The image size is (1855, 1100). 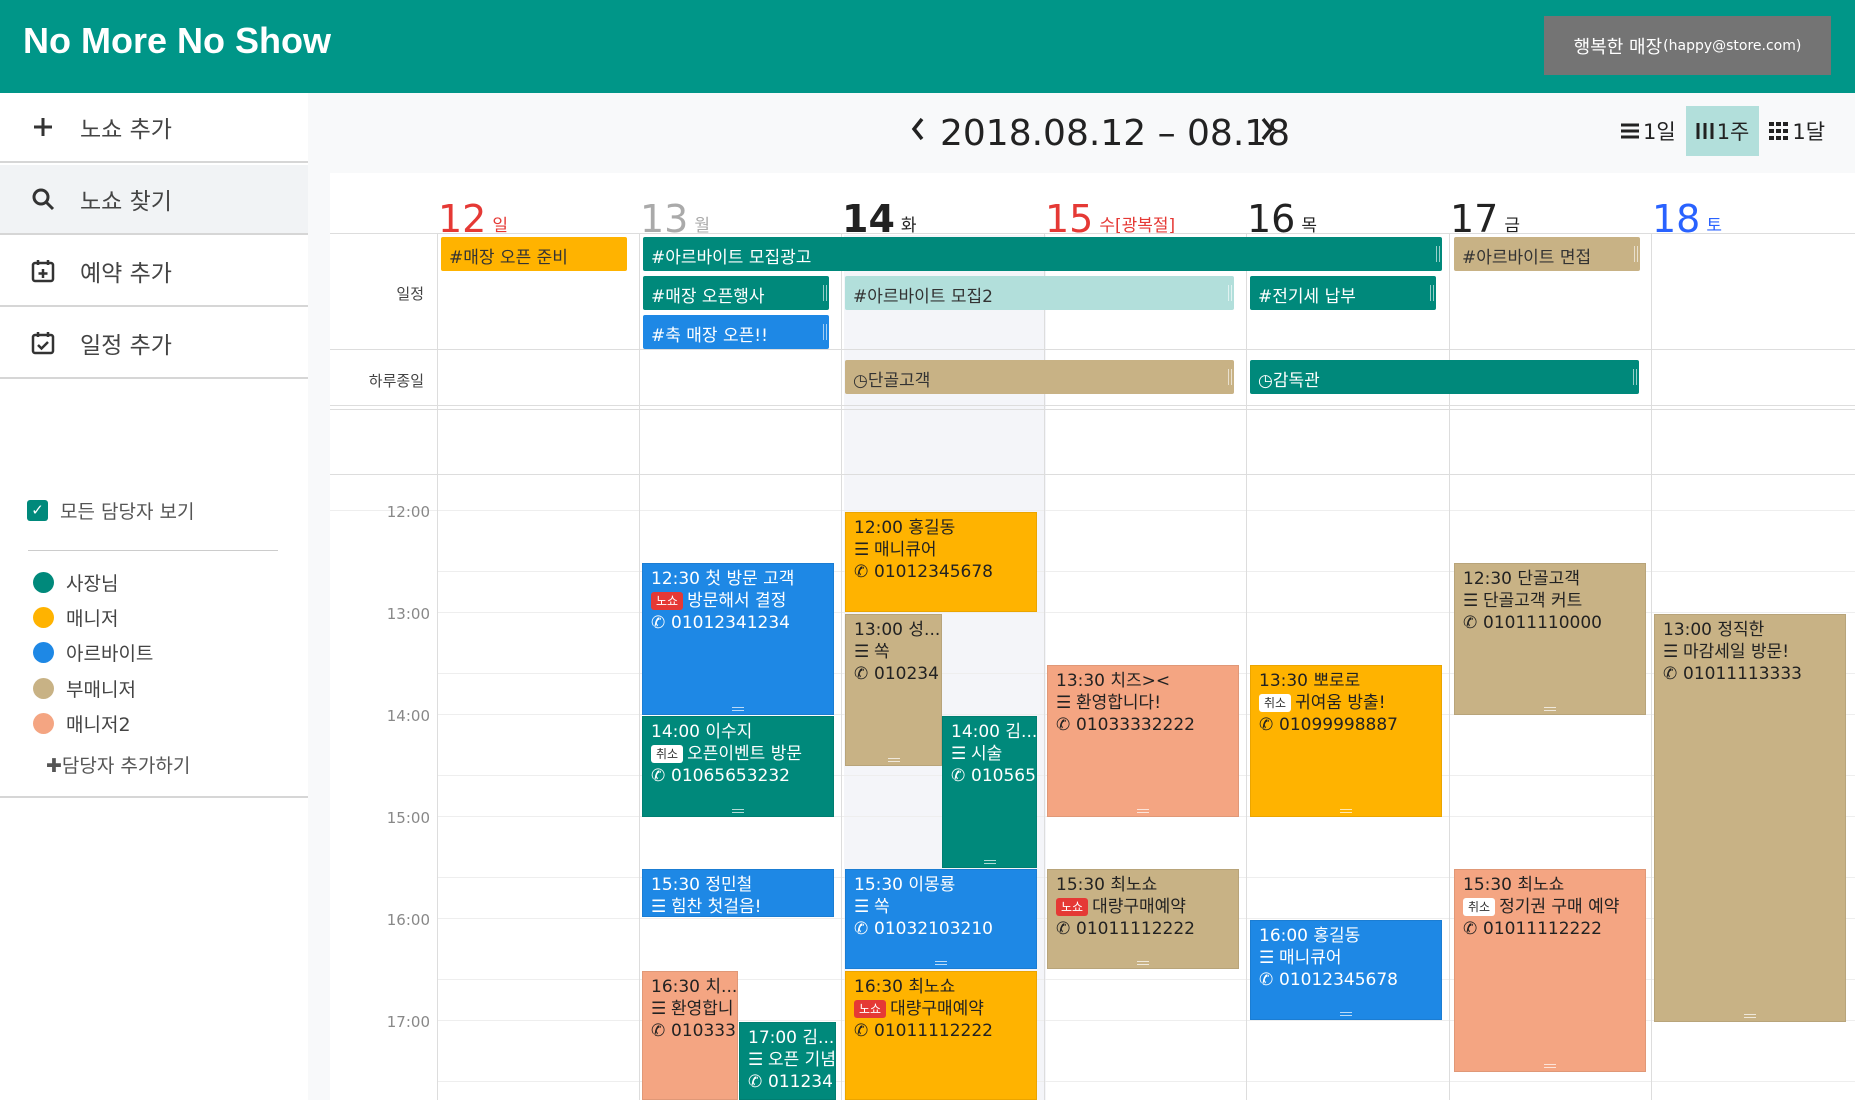 I want to click on event-card: 16:30 최노쇼 노쇼 대량구매예약 ✆ 01011112222, so click(x=941, y=1035).